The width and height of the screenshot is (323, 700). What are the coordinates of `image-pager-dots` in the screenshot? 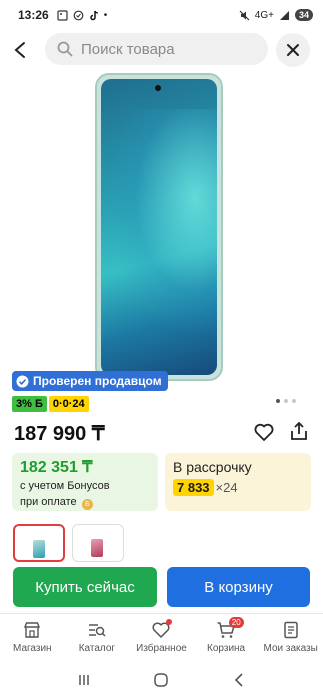 It's located at (286, 401).